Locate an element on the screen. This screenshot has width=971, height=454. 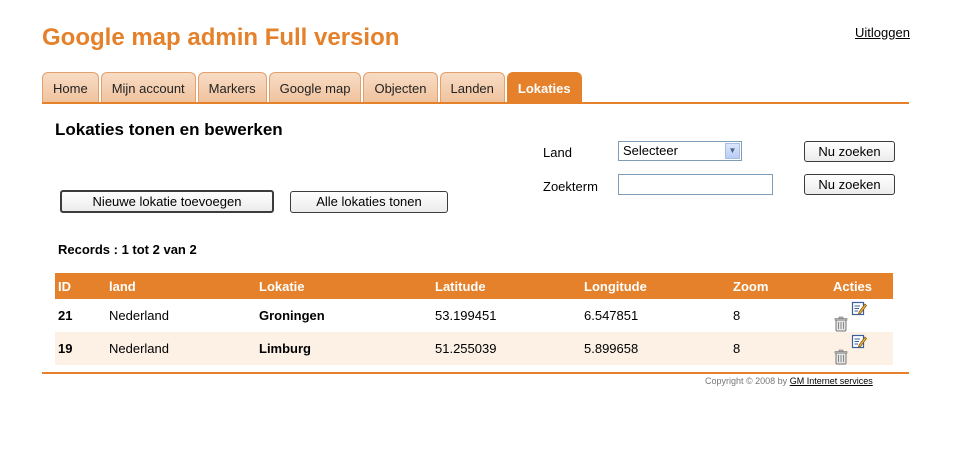
col-header-id: ID is located at coordinates (82, 286).